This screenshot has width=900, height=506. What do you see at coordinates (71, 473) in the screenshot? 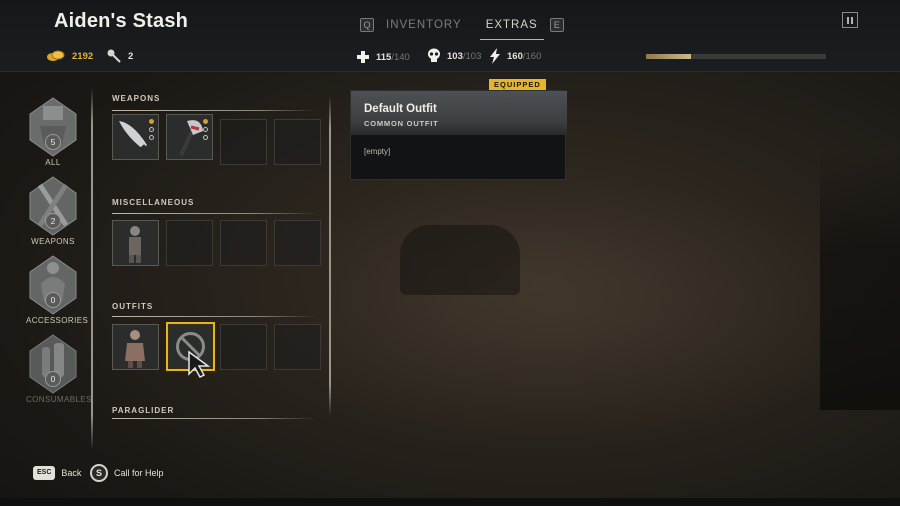
I see `back-label: Back` at bounding box center [71, 473].